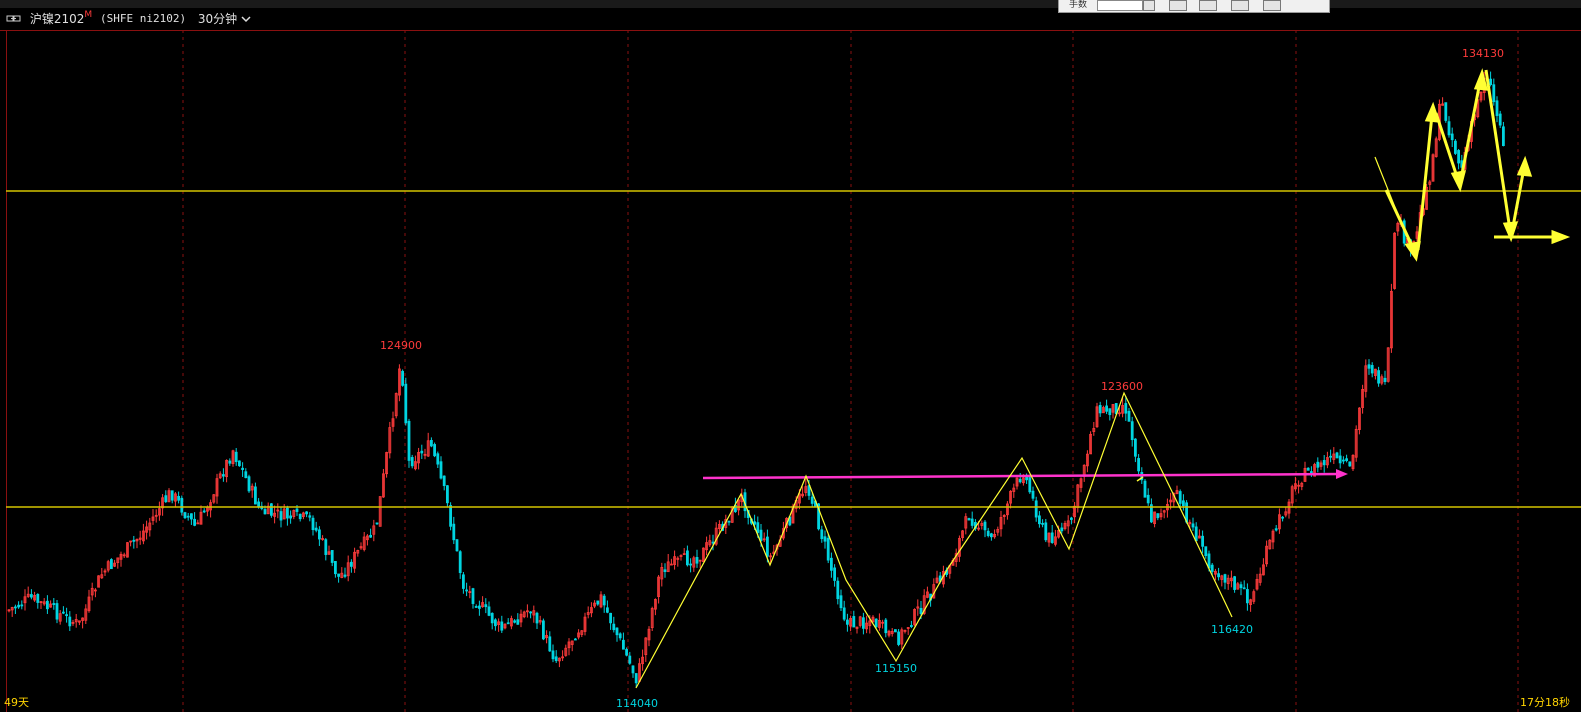  What do you see at coordinates (143, 18) in the screenshot?
I see `symbol-code: (SHFE ni2102)` at bounding box center [143, 18].